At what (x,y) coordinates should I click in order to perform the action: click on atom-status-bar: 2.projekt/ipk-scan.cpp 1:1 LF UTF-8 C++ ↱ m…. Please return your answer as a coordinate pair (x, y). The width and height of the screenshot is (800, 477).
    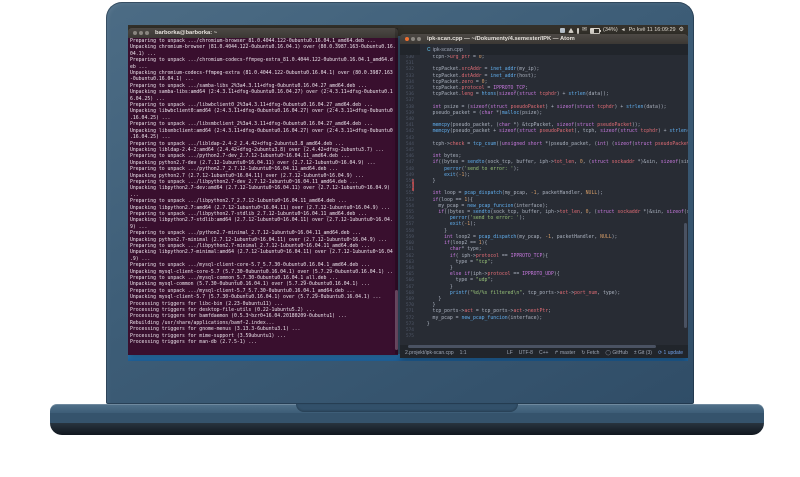
    Looking at the image, I should click on (544, 353).